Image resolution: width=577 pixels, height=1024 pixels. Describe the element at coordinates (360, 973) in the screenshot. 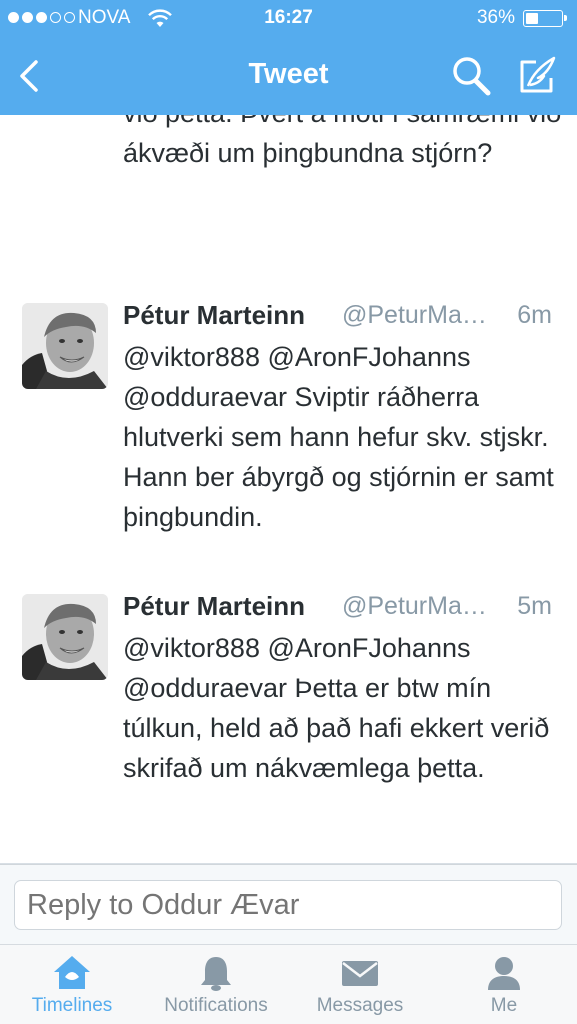

I see `envelope-icon` at that location.